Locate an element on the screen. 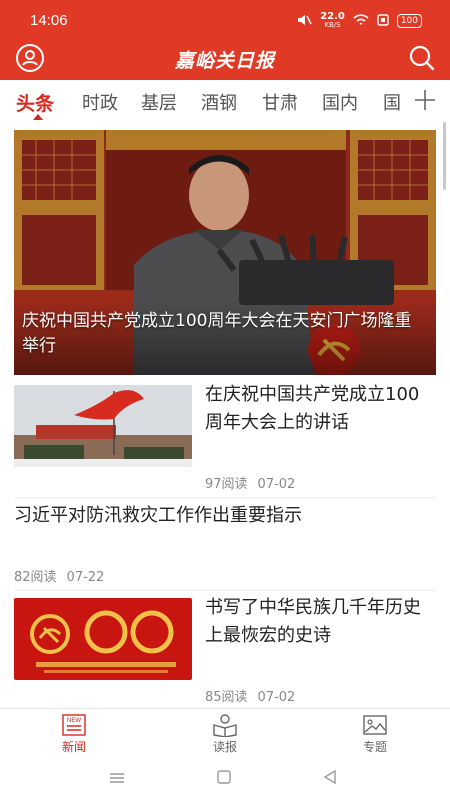 This screenshot has width=450, height=800. status-icons: 22.0 KB/S 100 is located at coordinates (359, 21).